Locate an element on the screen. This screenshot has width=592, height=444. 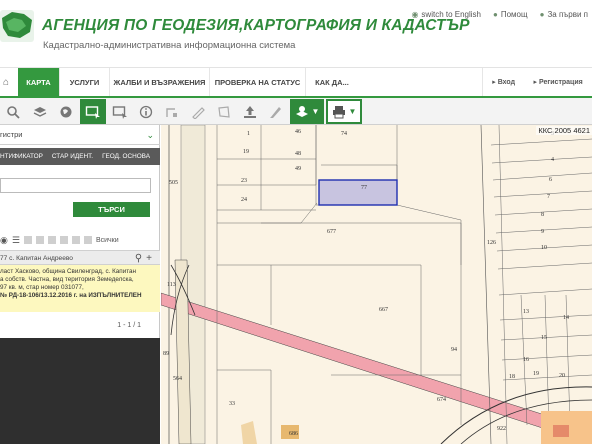
map-toolbar: ▼ ▼ is located at coordinates (296, 111).